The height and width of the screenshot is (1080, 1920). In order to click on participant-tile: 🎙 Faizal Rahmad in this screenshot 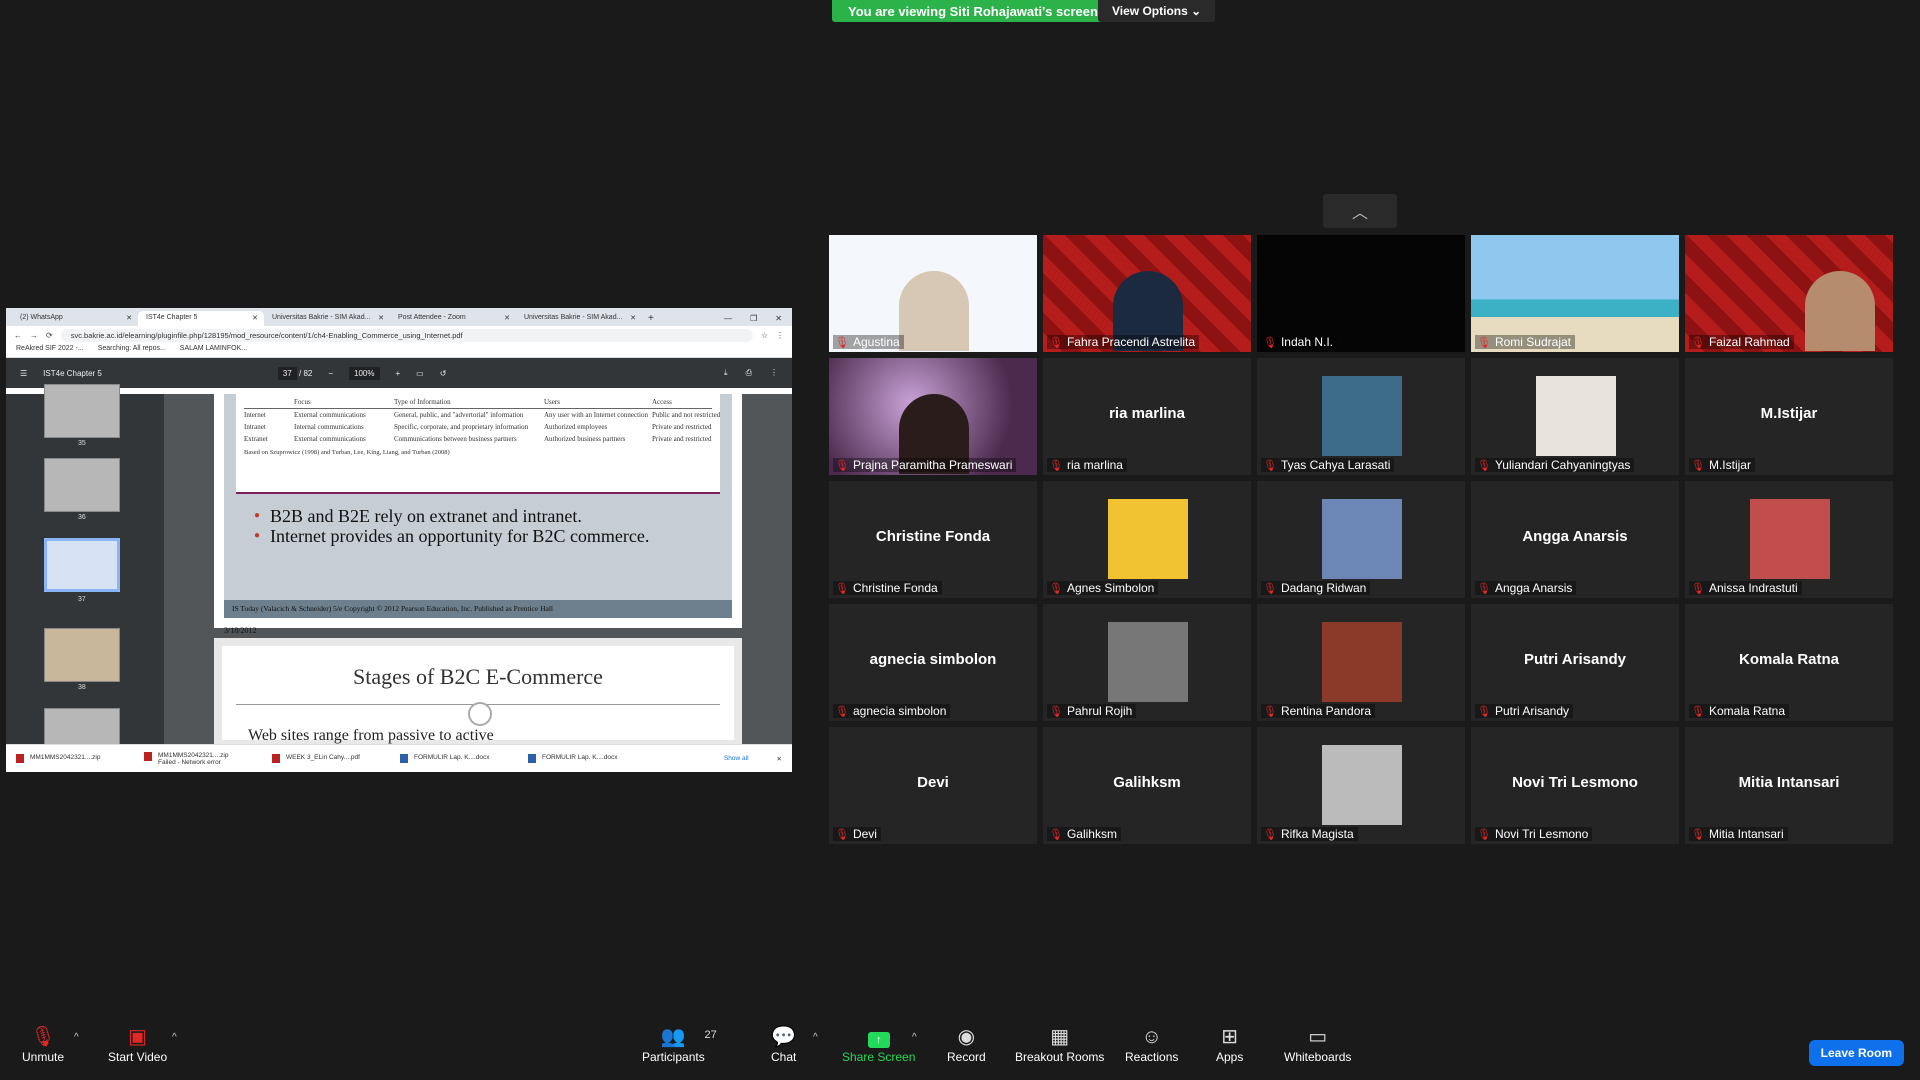, I will do `click(1789, 293)`.